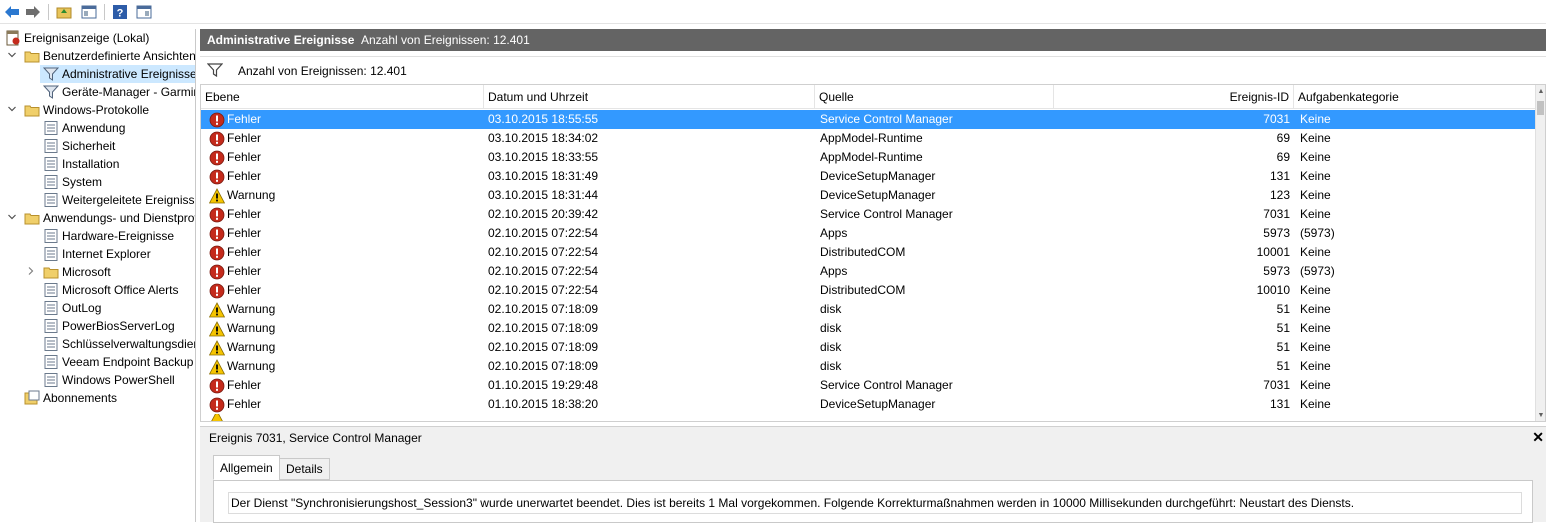  What do you see at coordinates (543, 157) in the screenshot?
I see `cell-date: 03.10.2015 18:33:55` at bounding box center [543, 157].